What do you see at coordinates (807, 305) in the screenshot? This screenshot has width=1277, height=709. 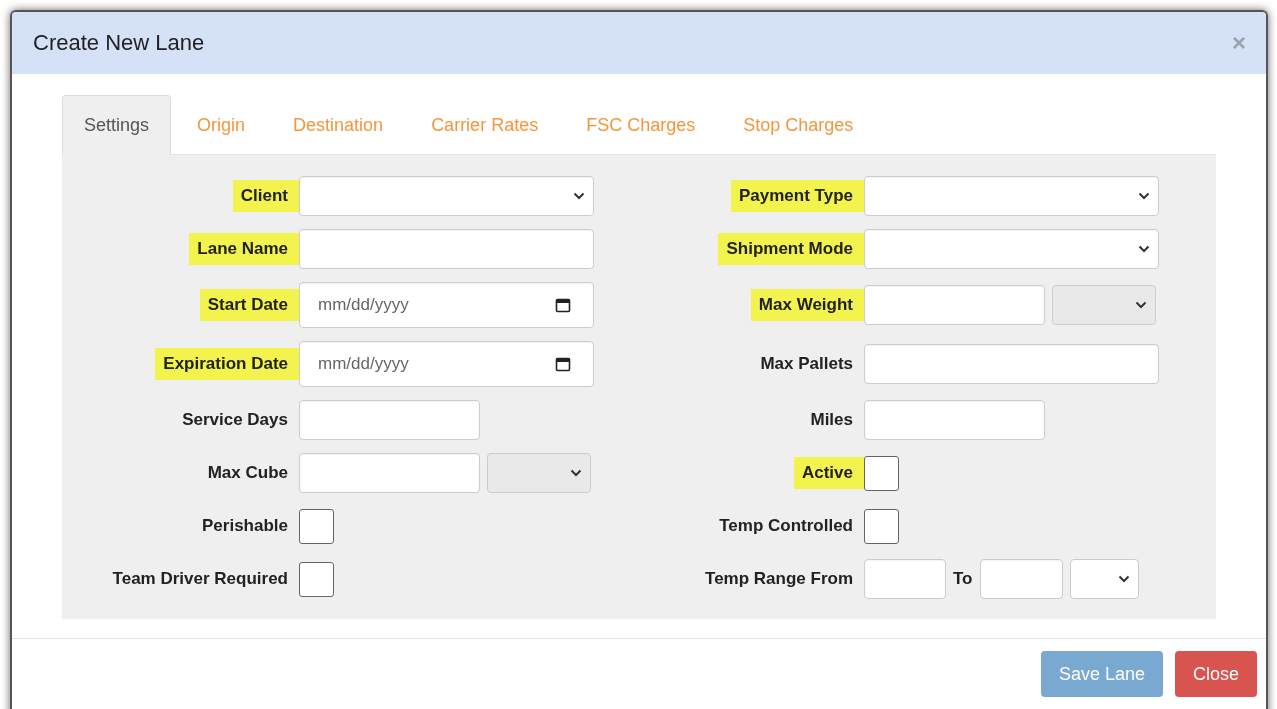 I see `field-label: Max Weight` at bounding box center [807, 305].